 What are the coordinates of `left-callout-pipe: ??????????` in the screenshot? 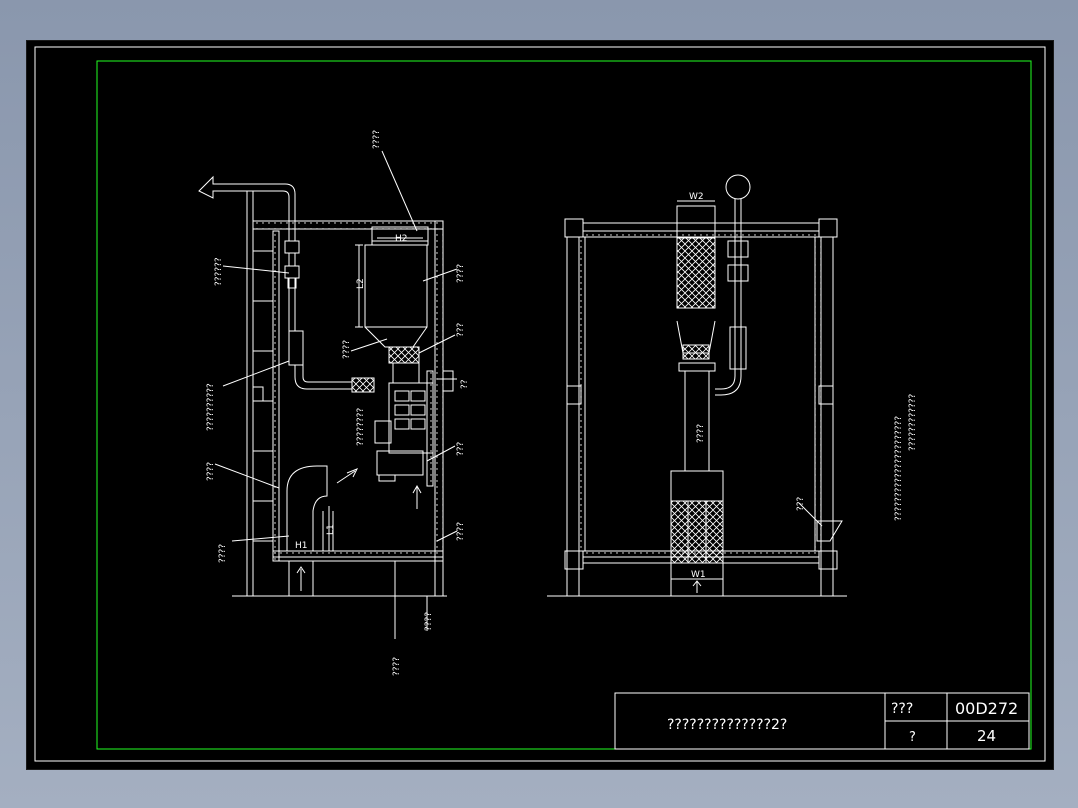 It's located at (211, 407).